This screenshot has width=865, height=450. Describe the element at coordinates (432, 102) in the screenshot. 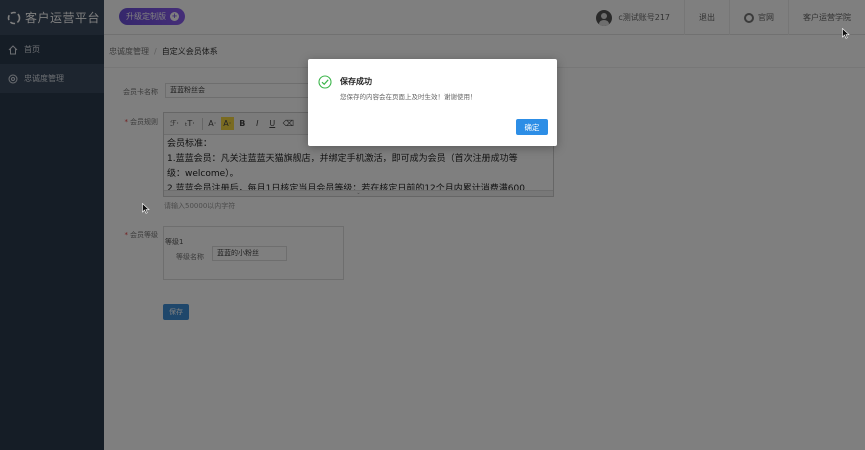

I see `success-dialog: 保存成功 您保存的内容会在页面上及时生效！谢谢使用！ 确定` at that location.